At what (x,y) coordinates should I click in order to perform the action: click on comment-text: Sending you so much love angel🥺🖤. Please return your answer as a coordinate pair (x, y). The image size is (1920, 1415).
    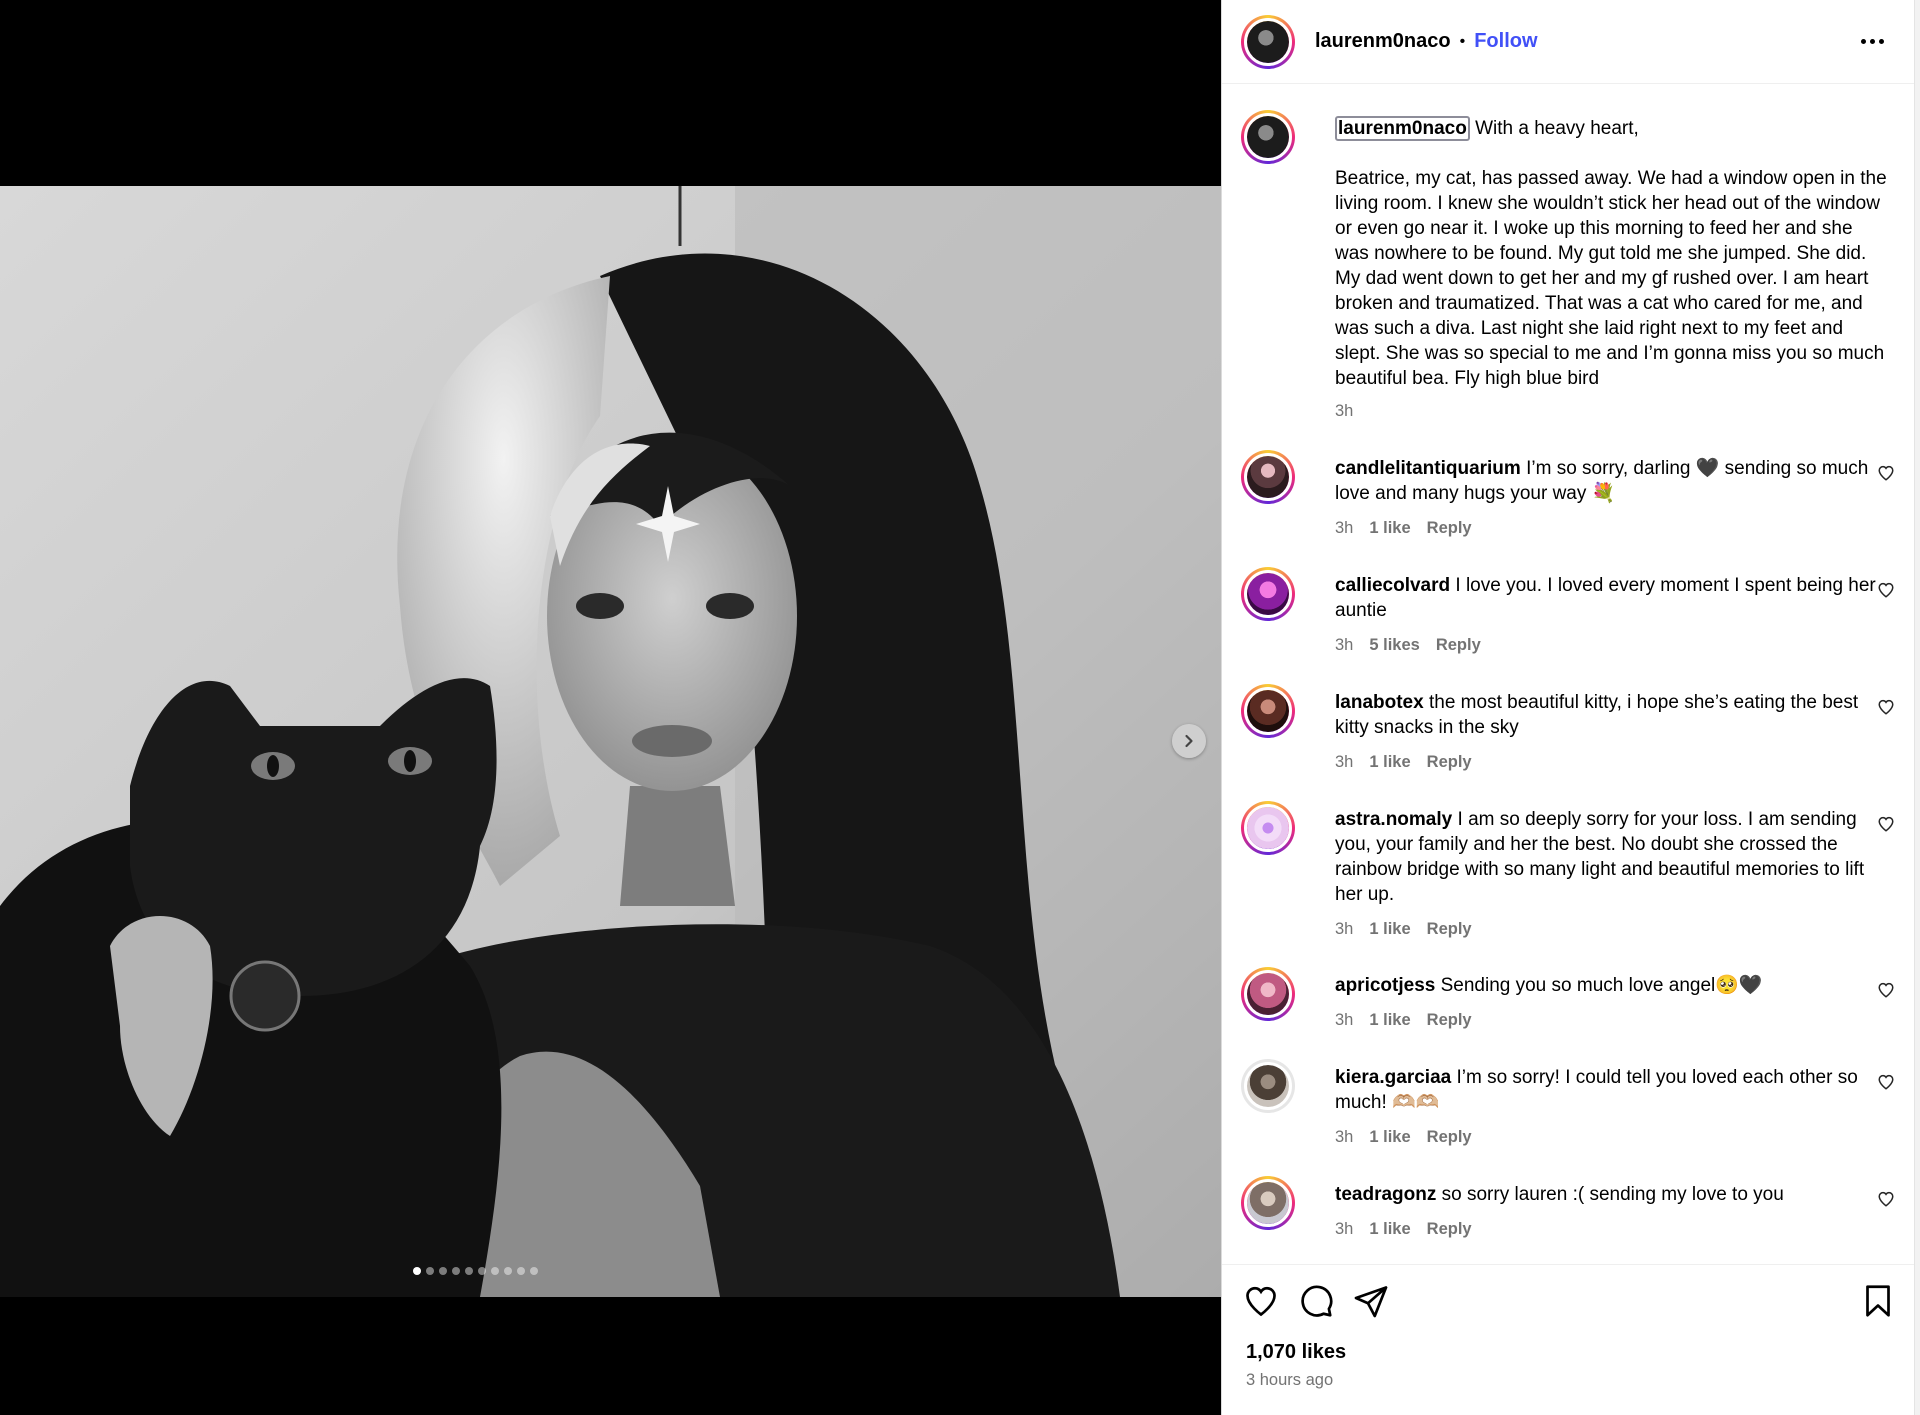
    Looking at the image, I should click on (1601, 985).